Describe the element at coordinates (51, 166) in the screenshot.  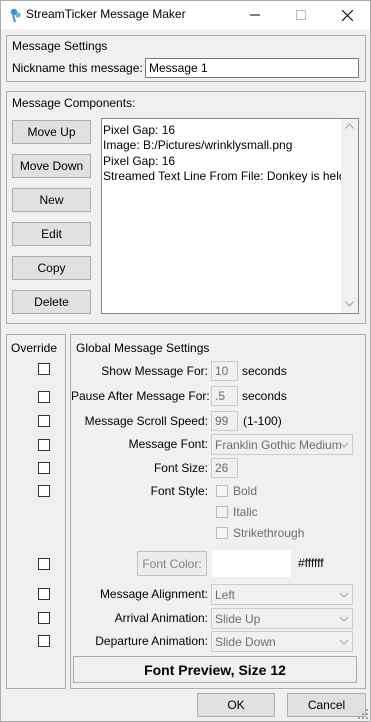
I see `move-down-button: Move Down` at that location.